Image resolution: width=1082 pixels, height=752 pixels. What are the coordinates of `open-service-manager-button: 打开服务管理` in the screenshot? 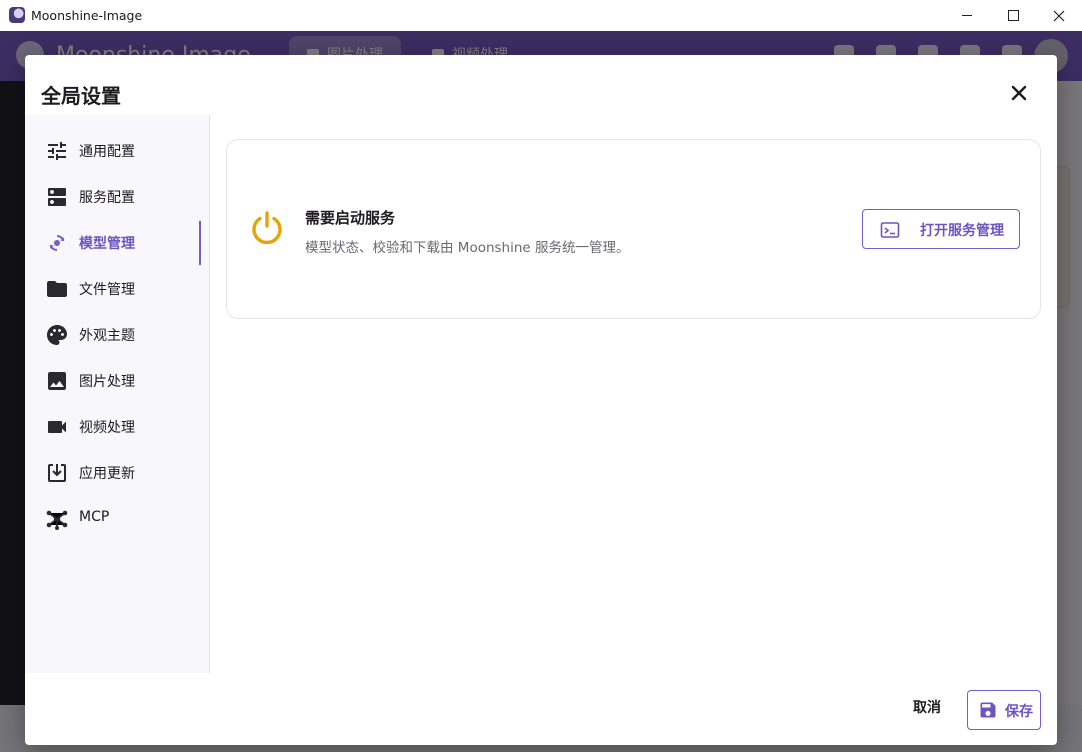 It's located at (941, 229).